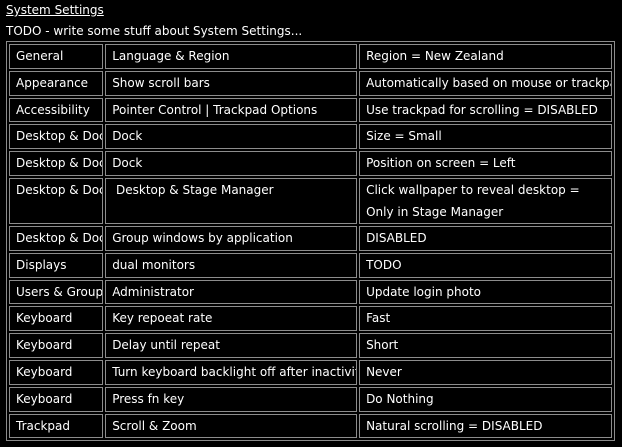 This screenshot has width=622, height=447. I want to click on value-cell: Position on screen = Left, so click(485, 163).